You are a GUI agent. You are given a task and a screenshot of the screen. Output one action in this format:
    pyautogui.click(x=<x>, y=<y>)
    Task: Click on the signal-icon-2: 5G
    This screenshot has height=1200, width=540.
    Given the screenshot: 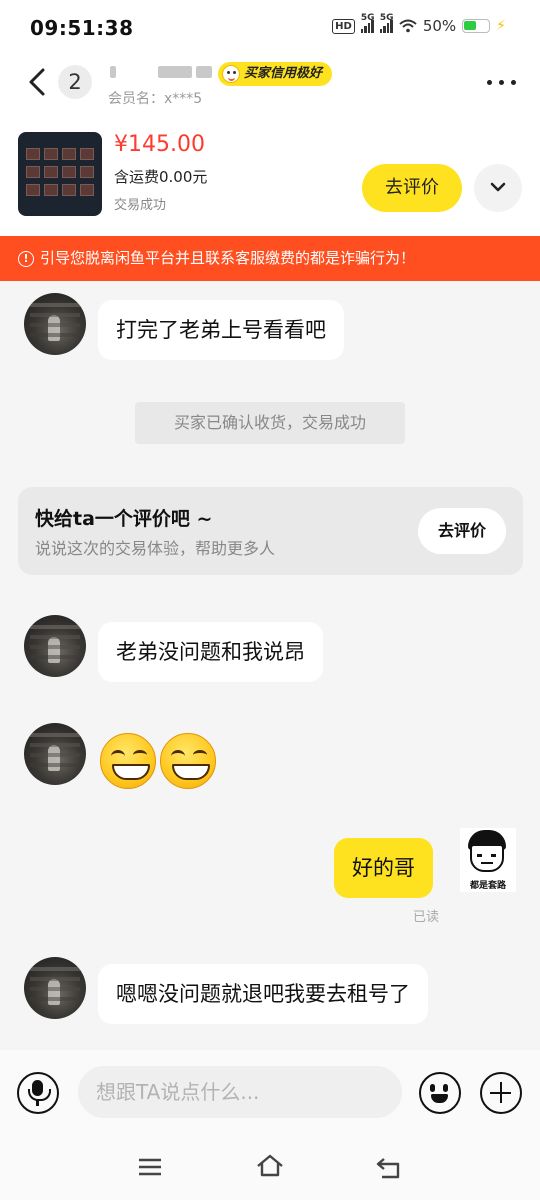 What is the action you would take?
    pyautogui.click(x=386, y=23)
    